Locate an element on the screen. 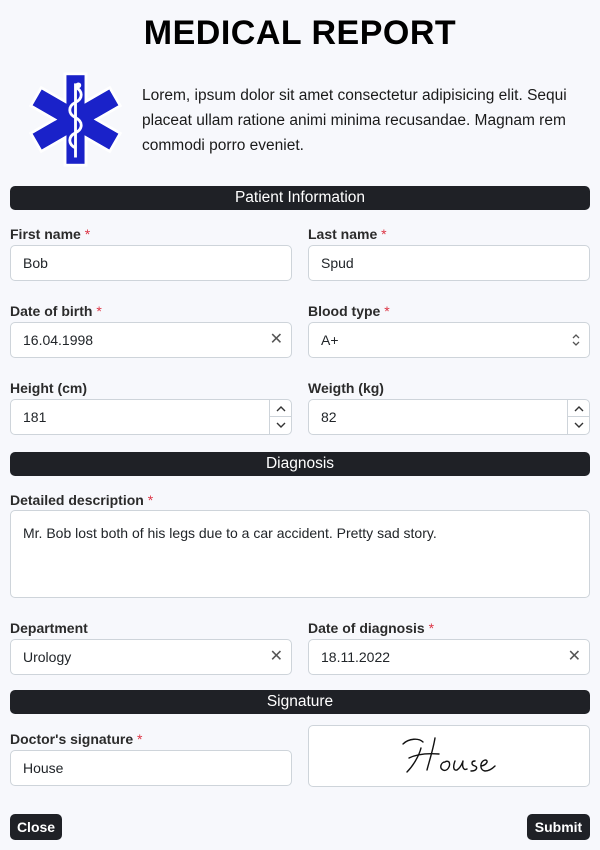 The height and width of the screenshot is (850, 600). label-text: Date of diagnosis is located at coordinates (366, 628).